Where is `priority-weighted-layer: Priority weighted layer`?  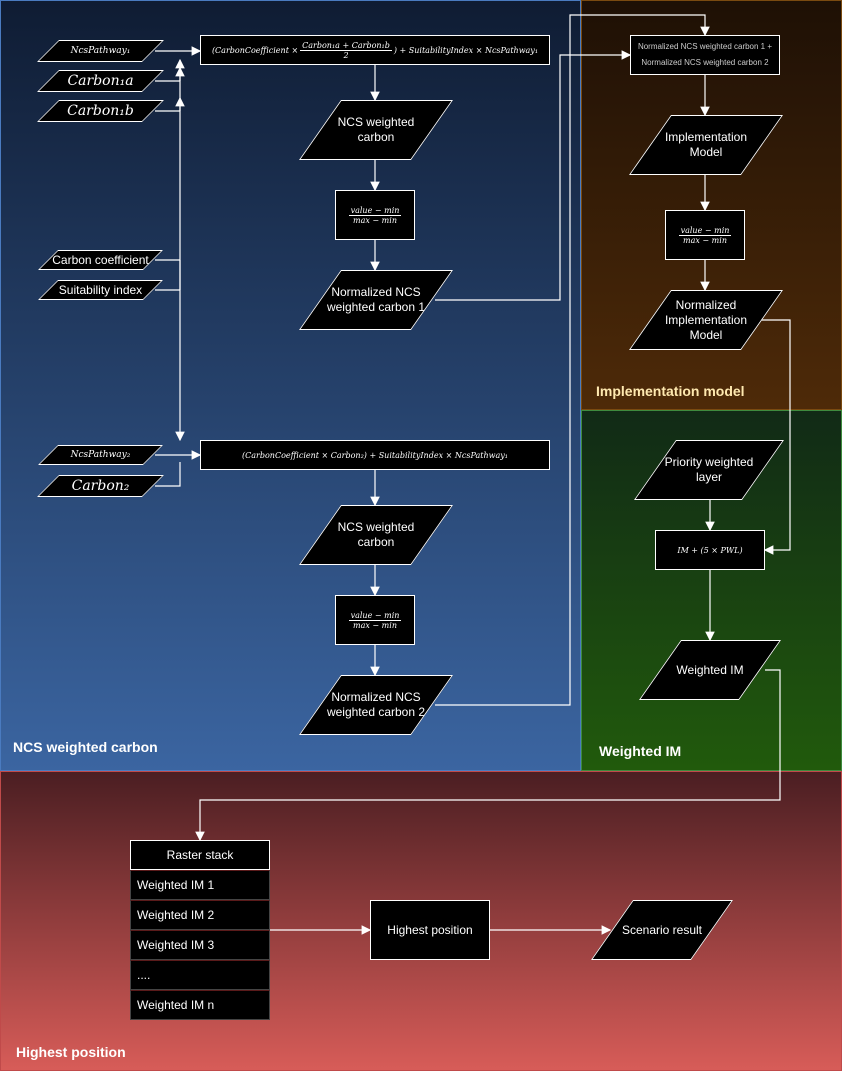 priority-weighted-layer: Priority weighted layer is located at coordinates (709, 470).